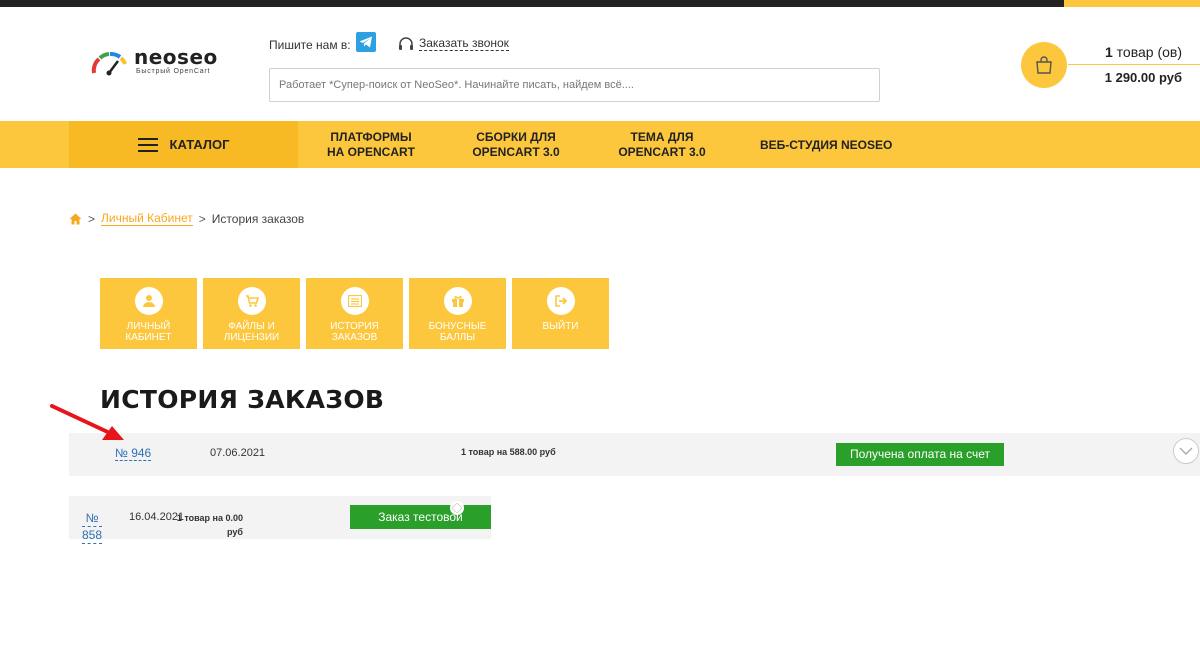 This screenshot has width=1200, height=650. Describe the element at coordinates (1125, 77) in the screenshot. I see `cart-total: 1 290.00 руб` at that location.